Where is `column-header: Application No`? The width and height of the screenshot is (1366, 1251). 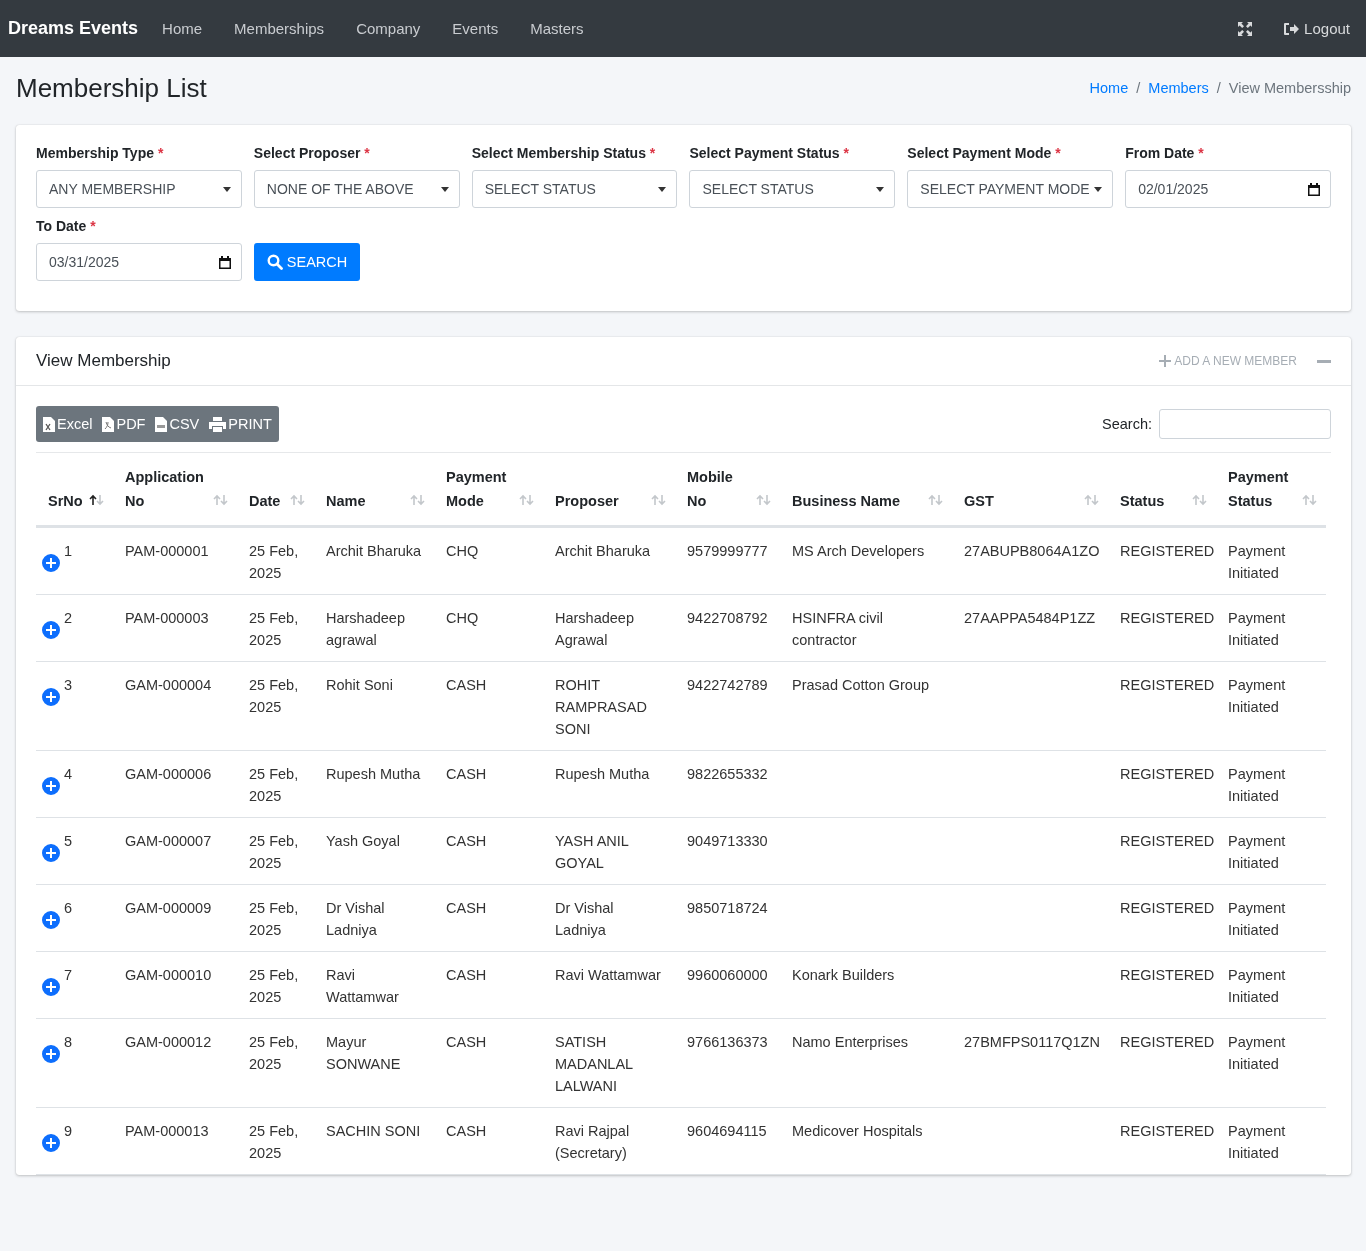 column-header: Application No is located at coordinates (168, 489).